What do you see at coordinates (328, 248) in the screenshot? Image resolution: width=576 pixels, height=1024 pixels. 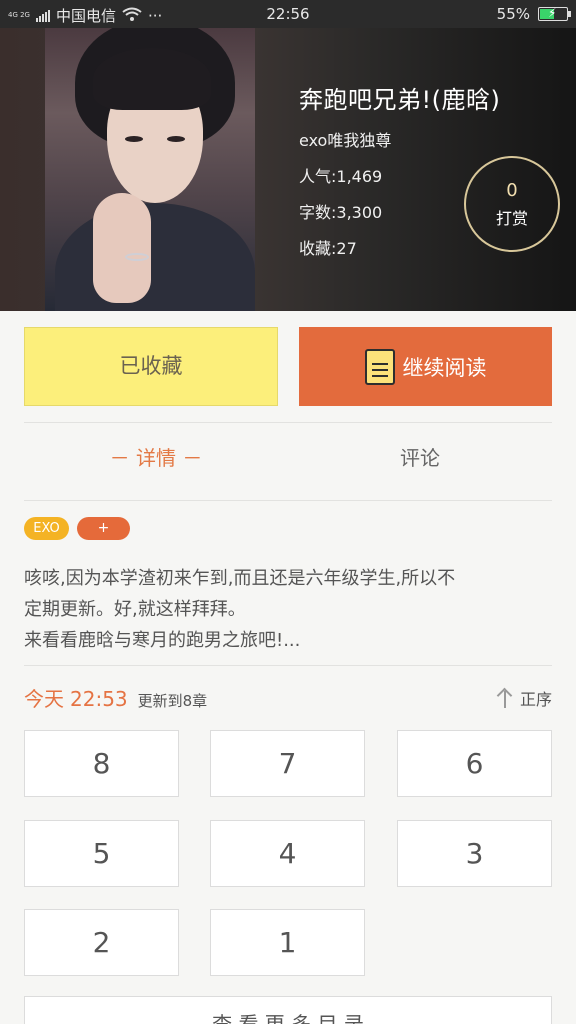 I see `book-favorites: 收藏:27` at bounding box center [328, 248].